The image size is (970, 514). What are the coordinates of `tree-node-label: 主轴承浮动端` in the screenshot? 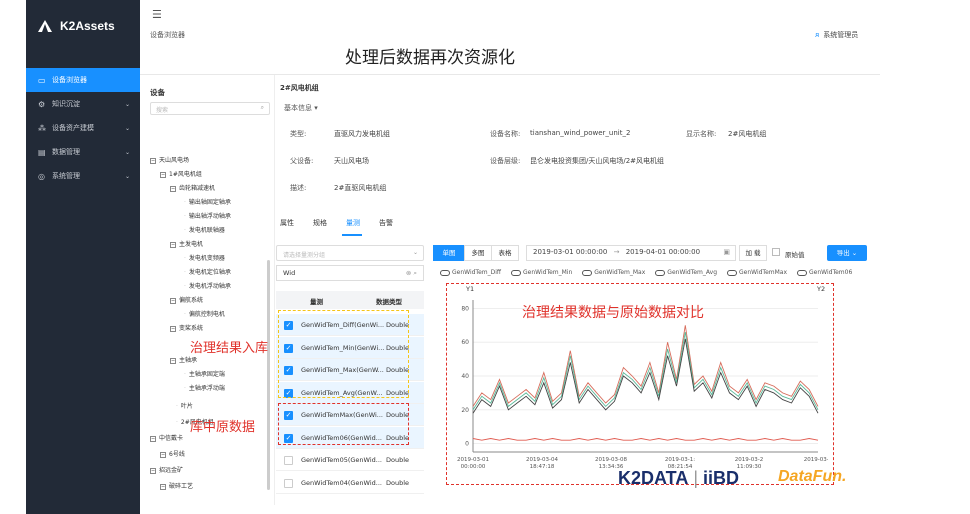 It's located at (206, 388).